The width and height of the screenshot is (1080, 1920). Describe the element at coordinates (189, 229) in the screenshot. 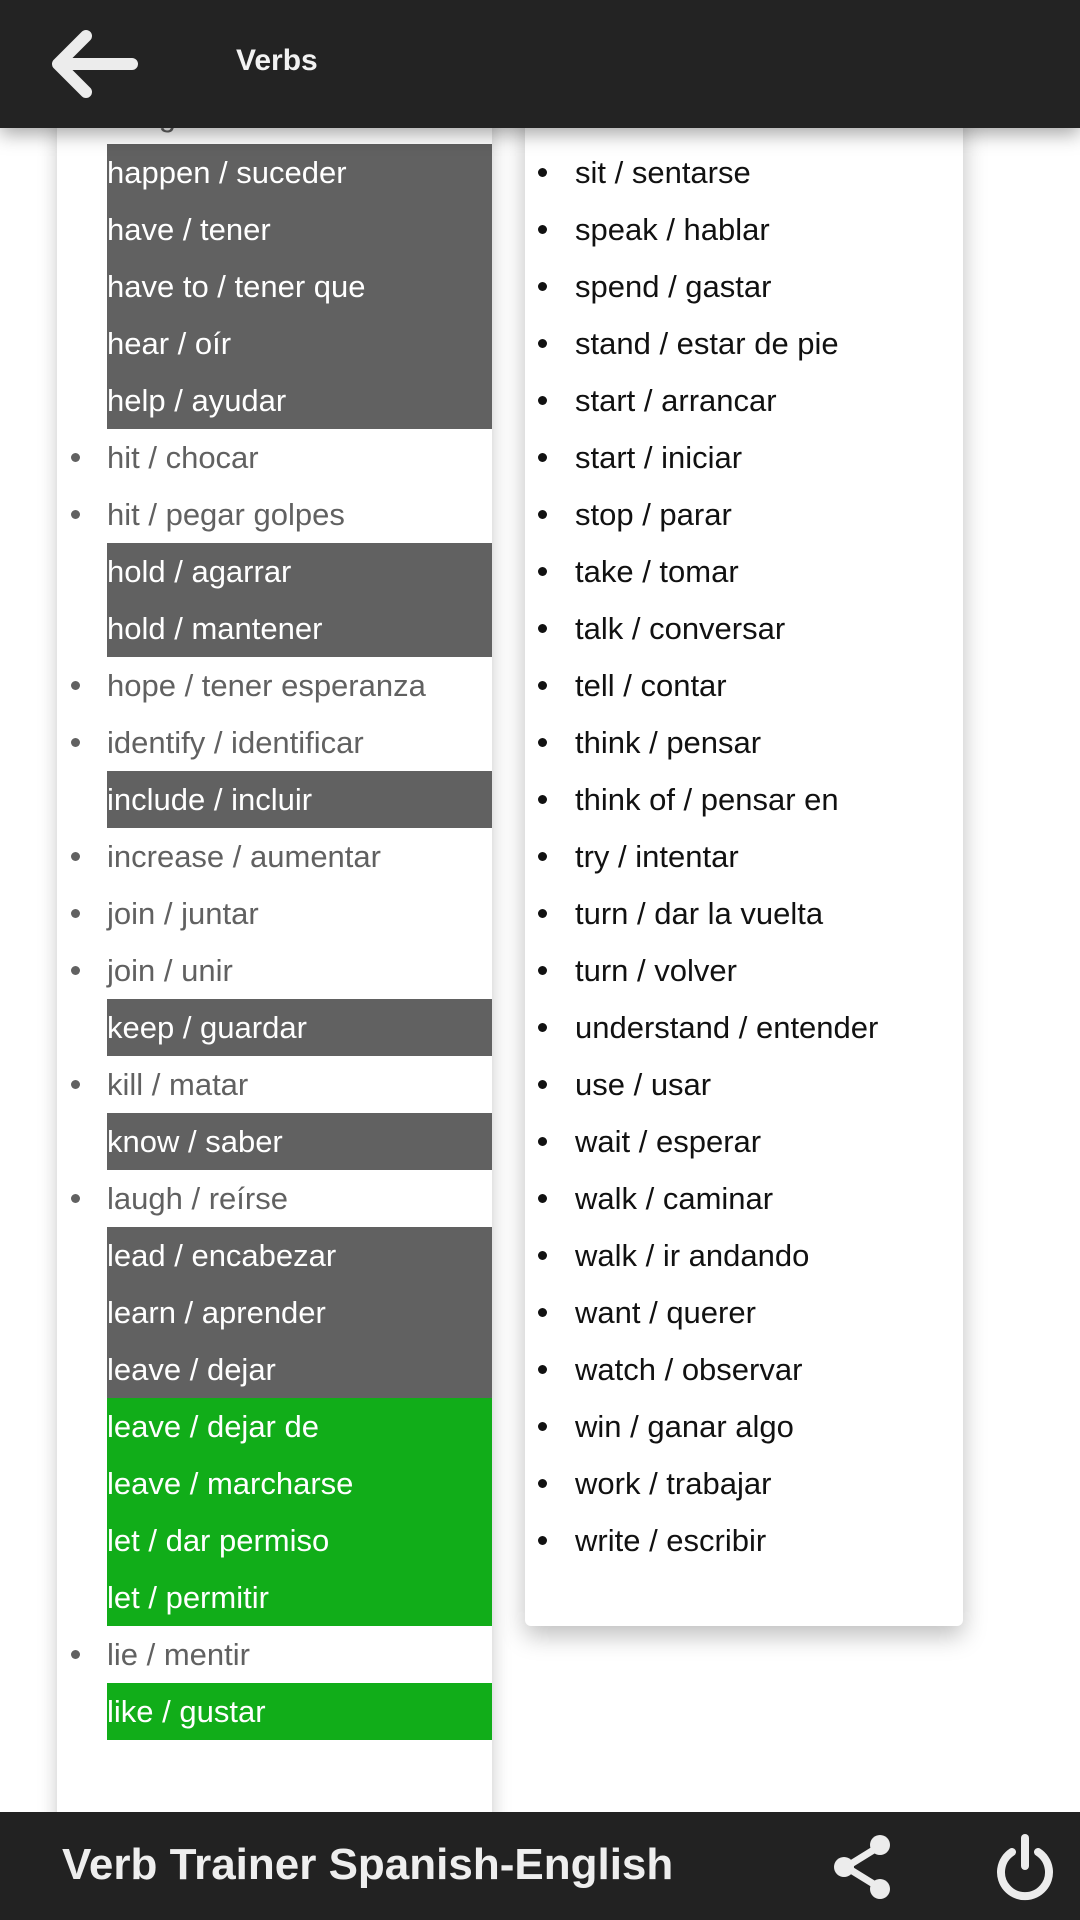

I see `verb-label: have / tener` at that location.